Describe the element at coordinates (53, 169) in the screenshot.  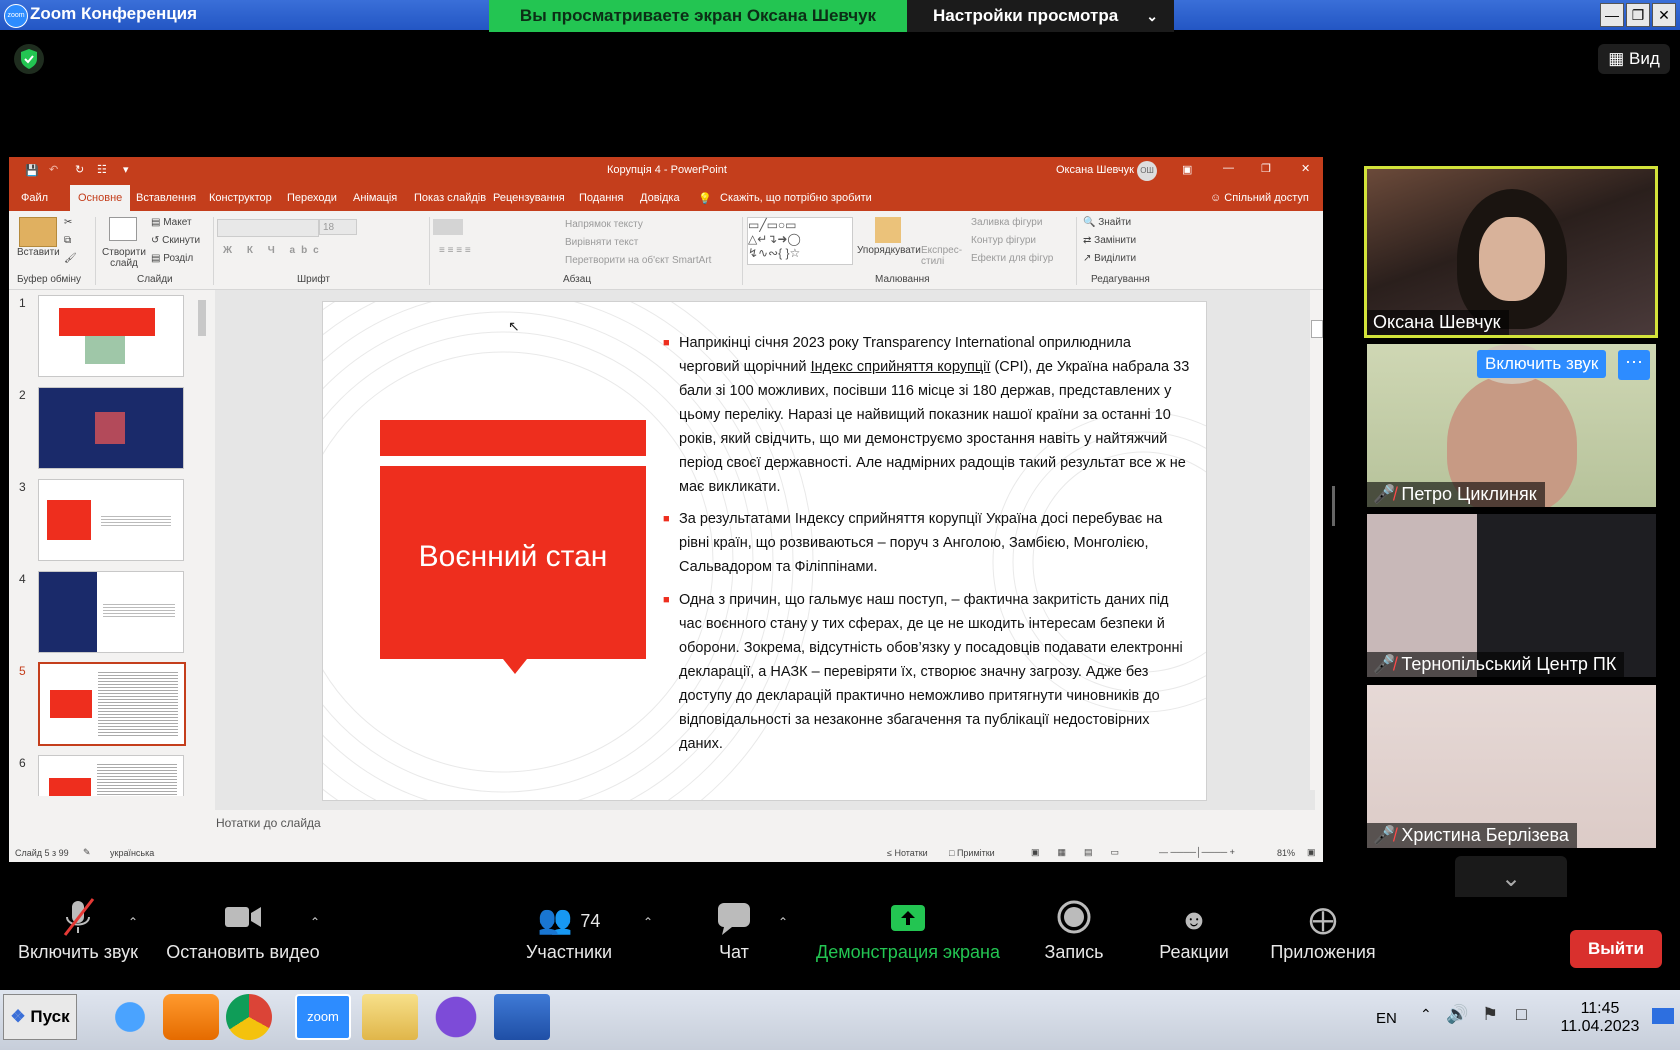
I see `undo-icon: ↶` at that location.